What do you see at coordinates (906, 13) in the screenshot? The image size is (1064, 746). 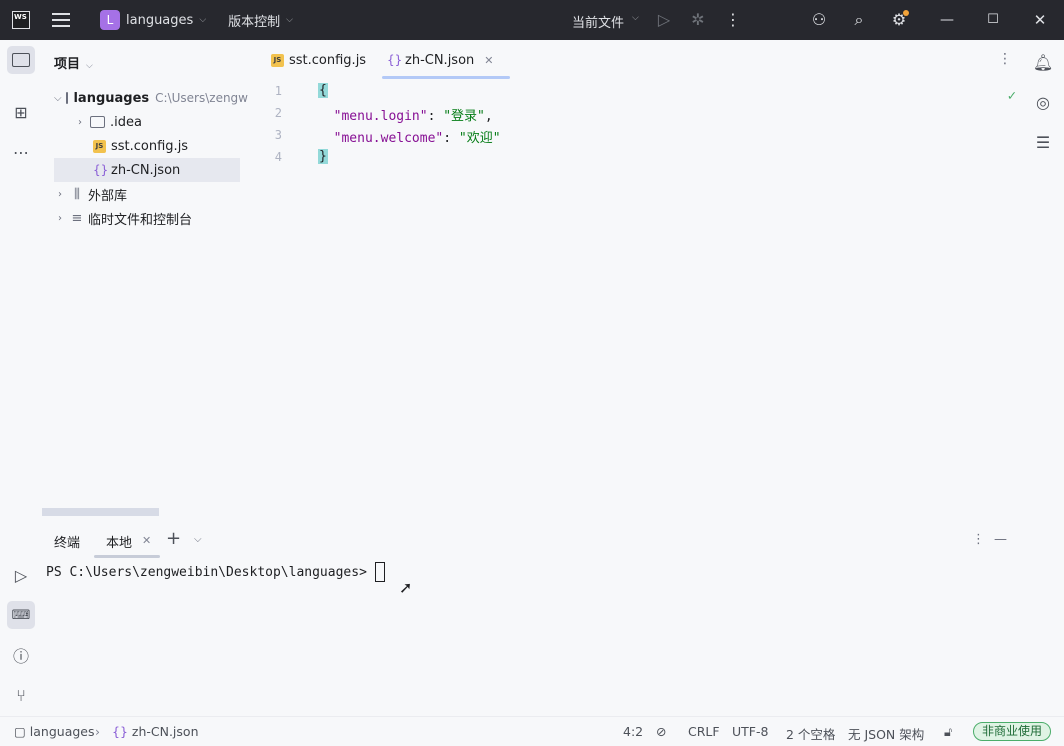 I see `update-dot-icon` at bounding box center [906, 13].